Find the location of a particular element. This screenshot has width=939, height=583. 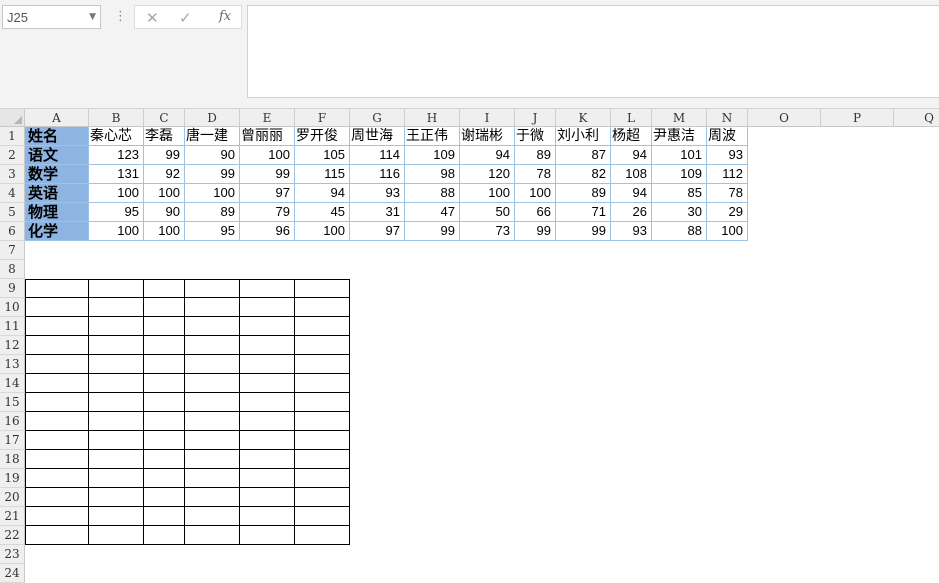

column-header-l: L is located at coordinates (631, 118).